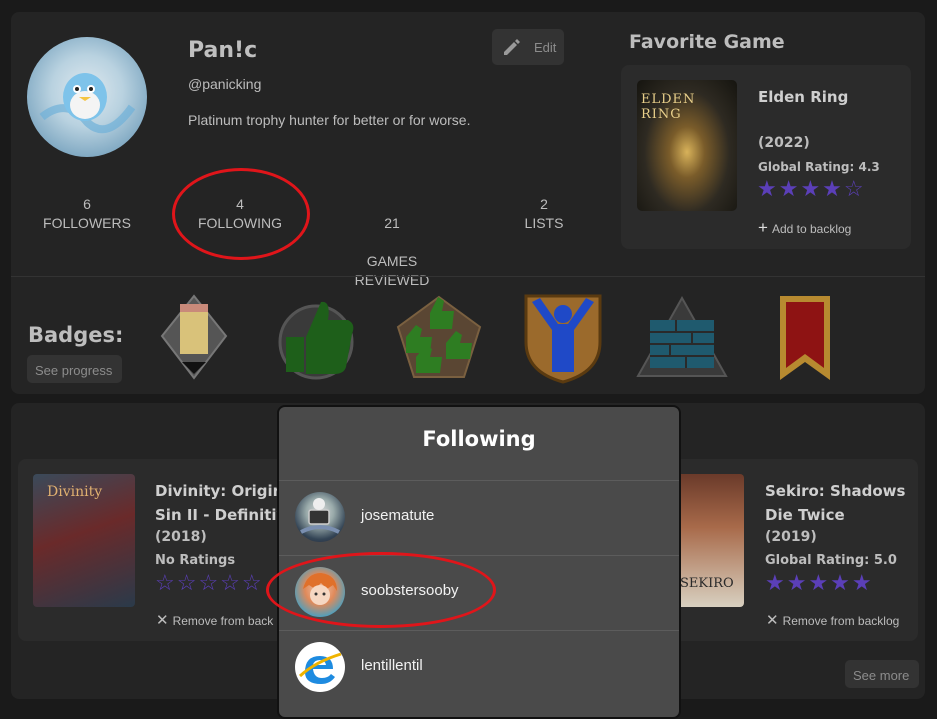  I want to click on profile-name: Pan!c, so click(223, 50).